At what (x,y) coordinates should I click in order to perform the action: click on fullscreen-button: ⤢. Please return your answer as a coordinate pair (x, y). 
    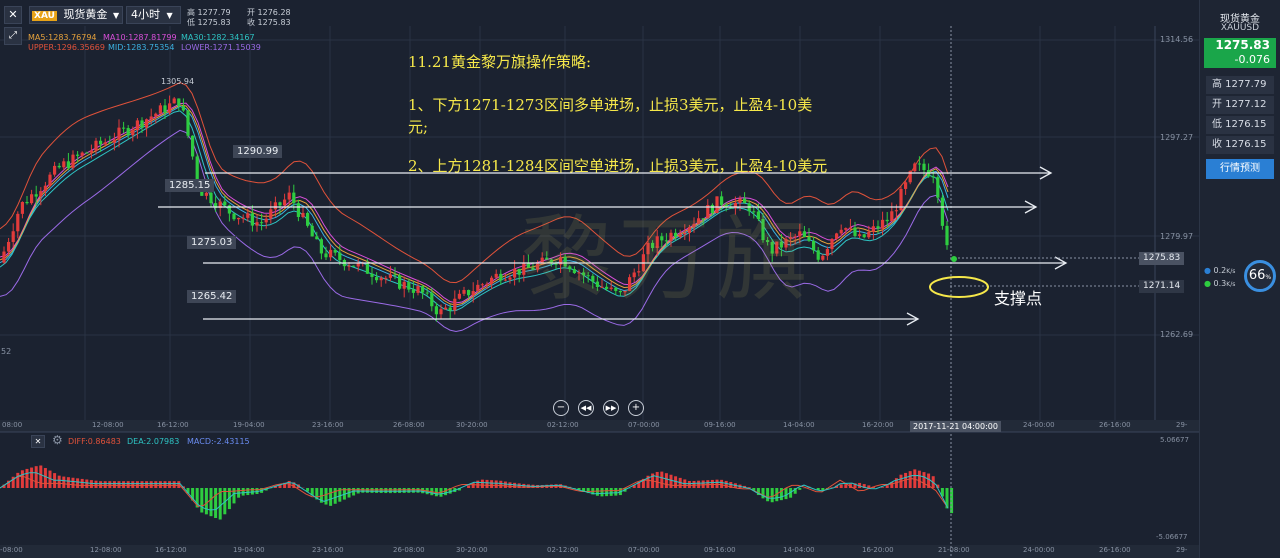
    Looking at the image, I should click on (13, 36).